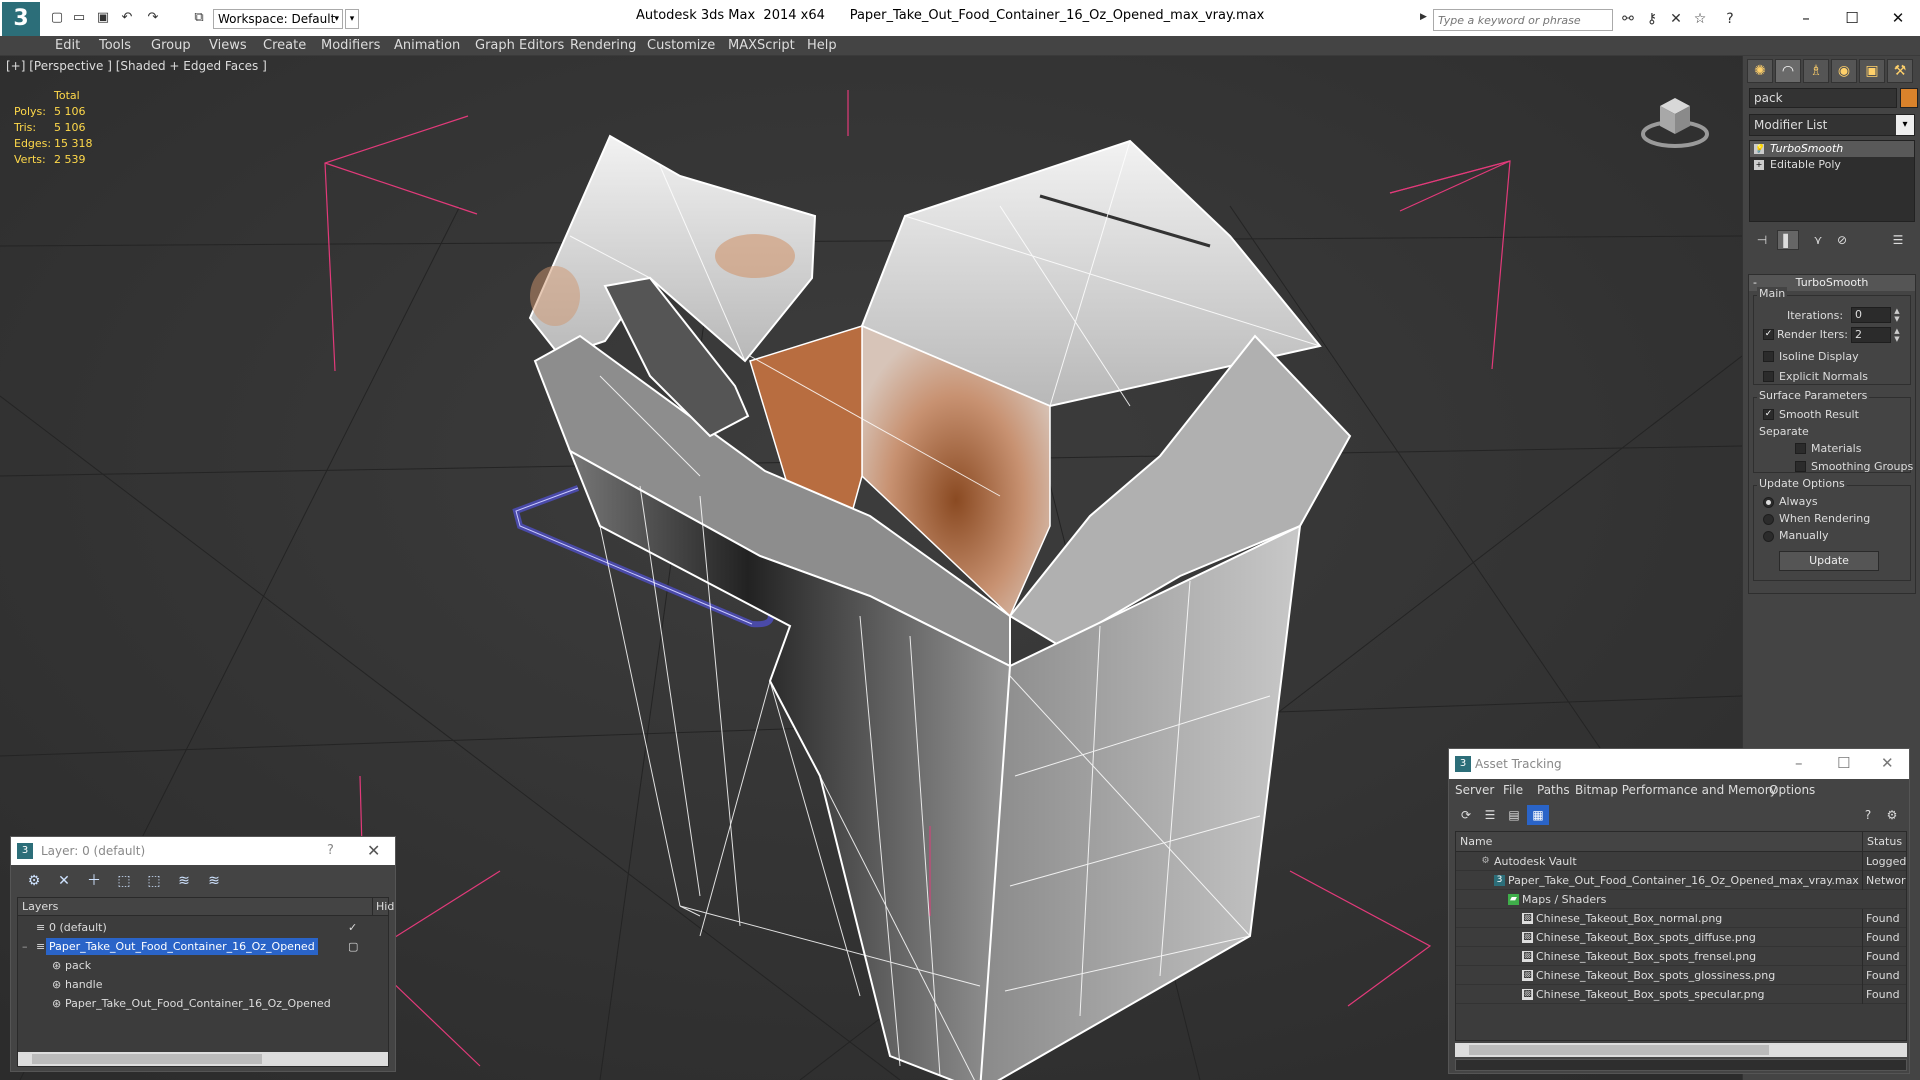  I want to click on materials-checkbox, so click(1800, 448).